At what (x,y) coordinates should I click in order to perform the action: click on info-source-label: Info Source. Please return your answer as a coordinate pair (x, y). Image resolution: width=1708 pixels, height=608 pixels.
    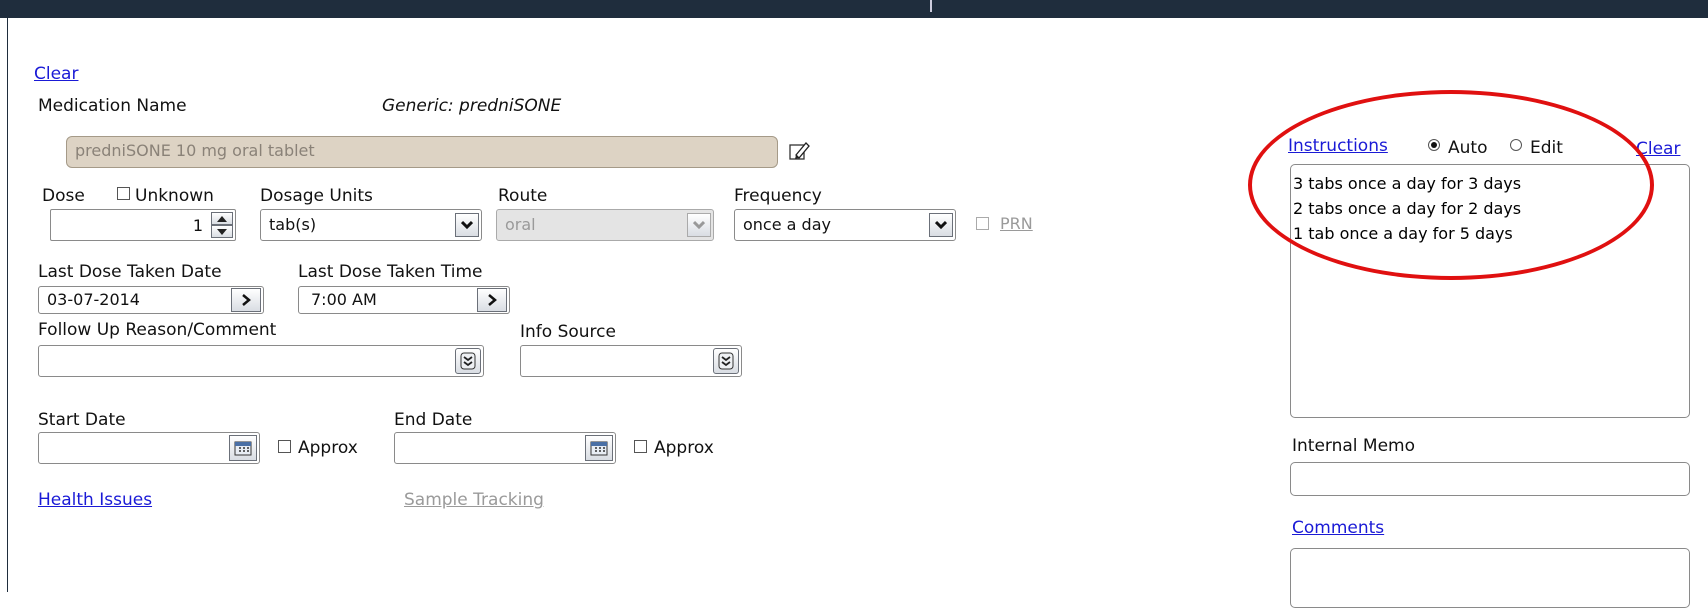
    Looking at the image, I should click on (568, 332).